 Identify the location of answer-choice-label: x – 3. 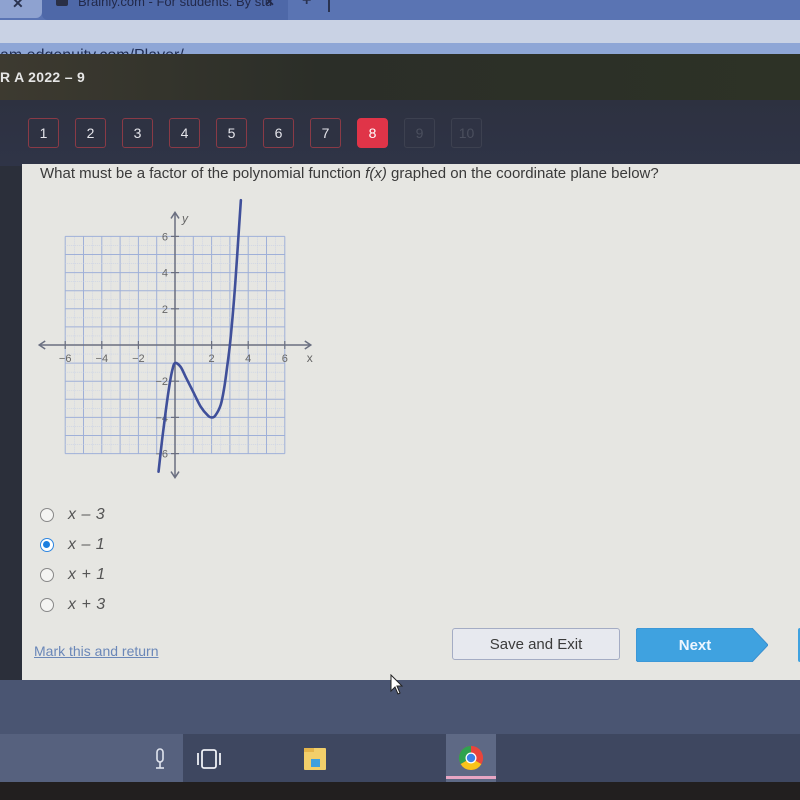
(87, 514).